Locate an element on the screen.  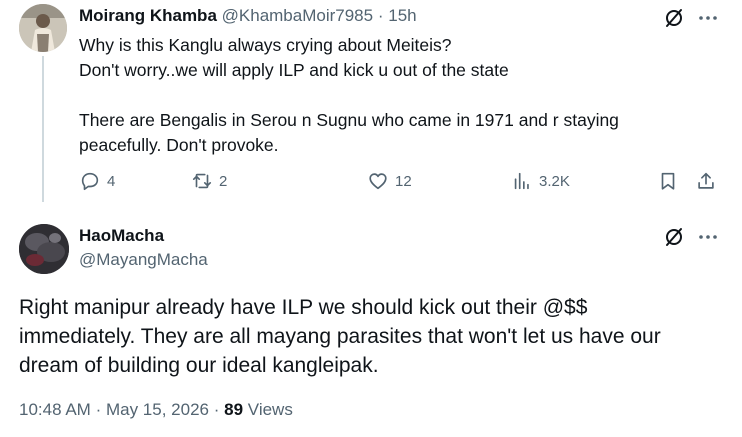
timestamp: 15h is located at coordinates (402, 15).